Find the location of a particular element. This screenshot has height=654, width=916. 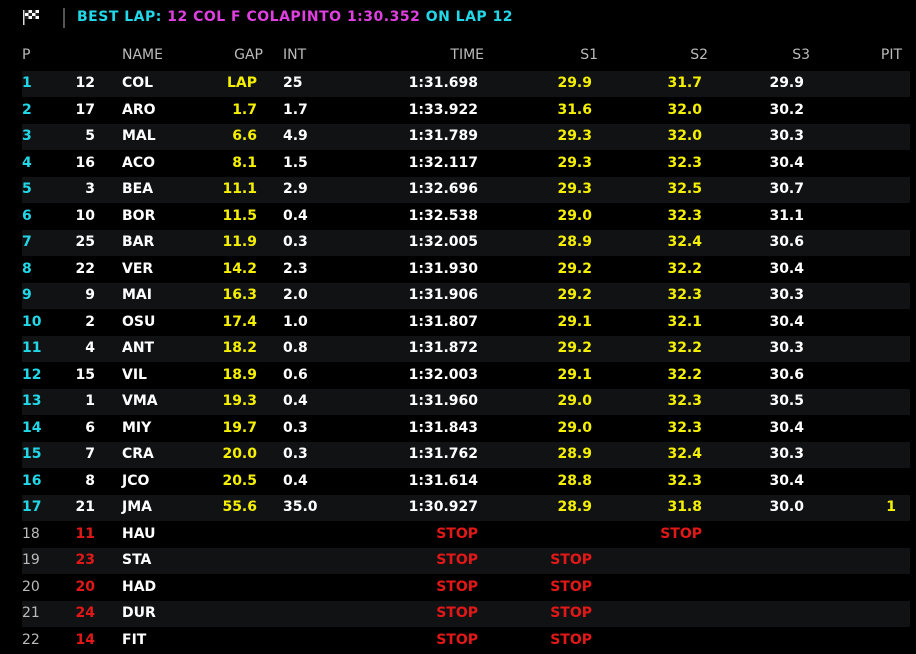

car-number-cell: 15 is located at coordinates (85, 374).